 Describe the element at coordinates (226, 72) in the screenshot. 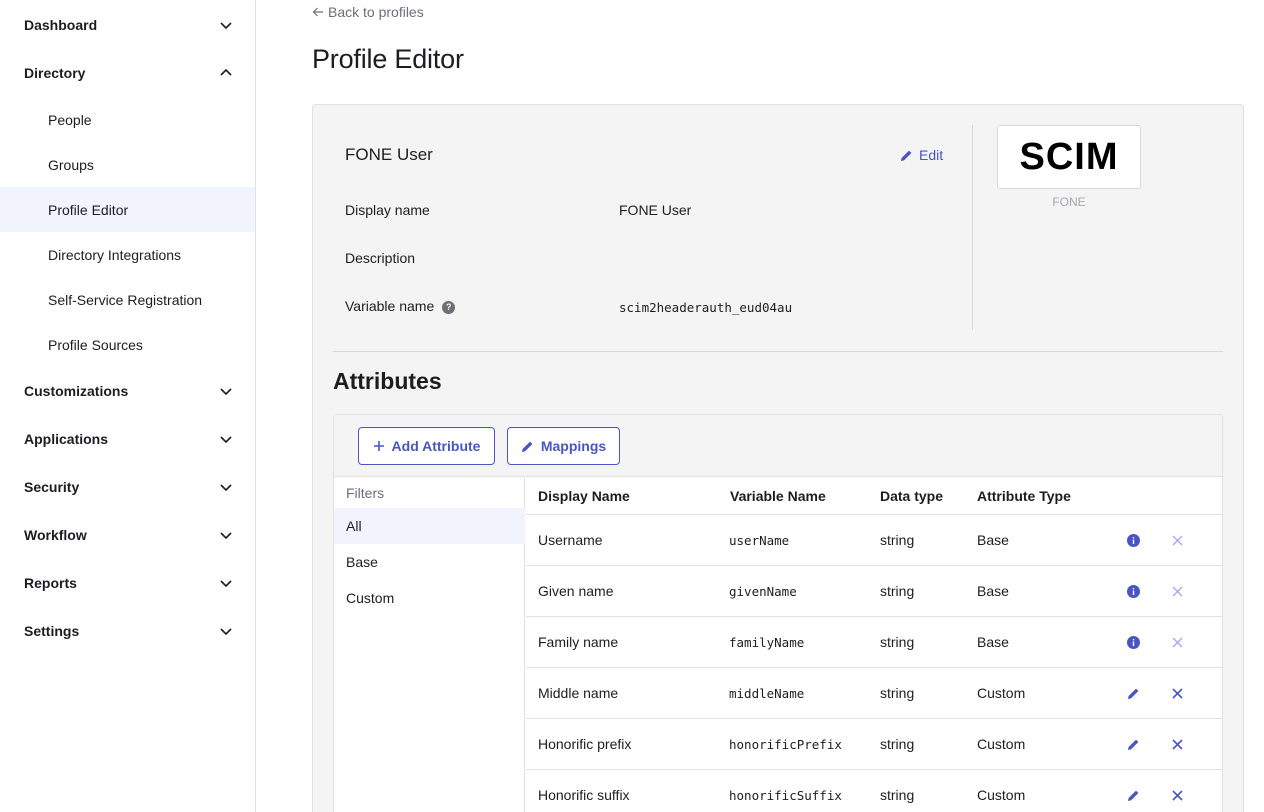

I see `chevron-up-icon` at that location.